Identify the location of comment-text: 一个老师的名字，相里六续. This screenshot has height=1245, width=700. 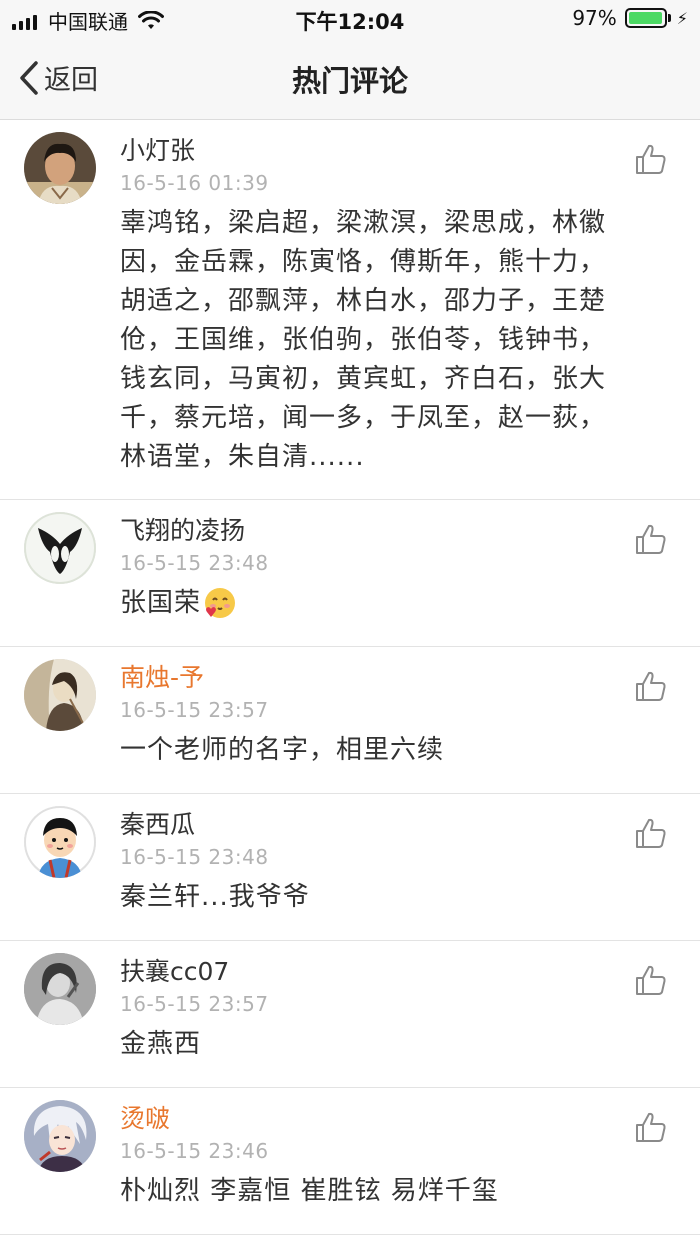
(282, 750).